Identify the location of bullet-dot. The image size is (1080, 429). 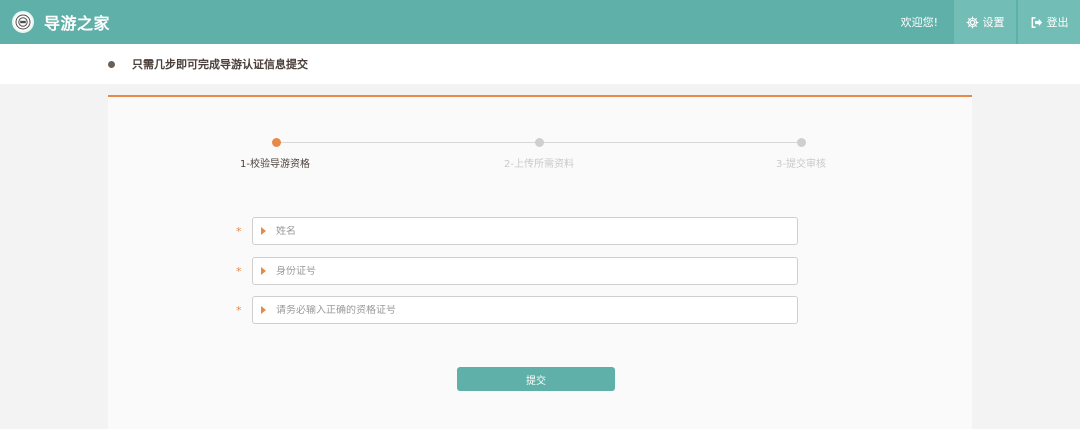
(111, 64).